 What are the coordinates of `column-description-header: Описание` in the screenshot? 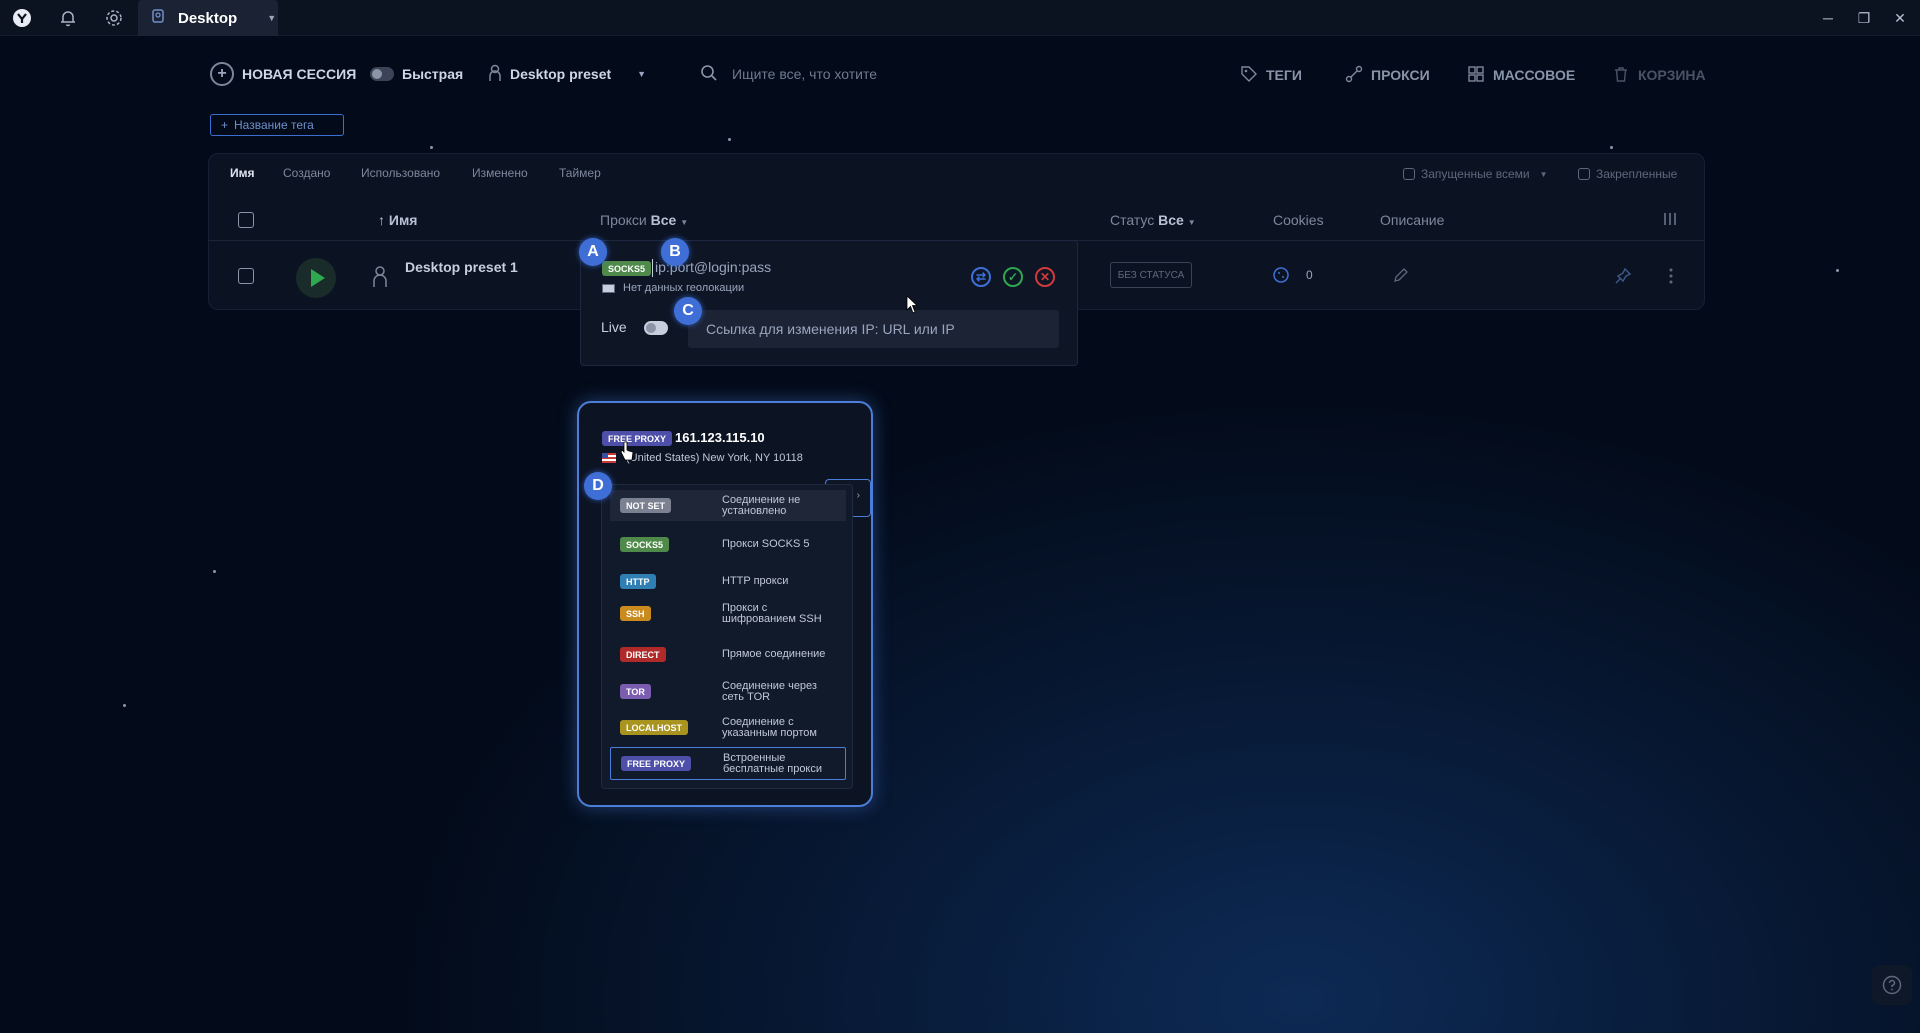 It's located at (1412, 220).